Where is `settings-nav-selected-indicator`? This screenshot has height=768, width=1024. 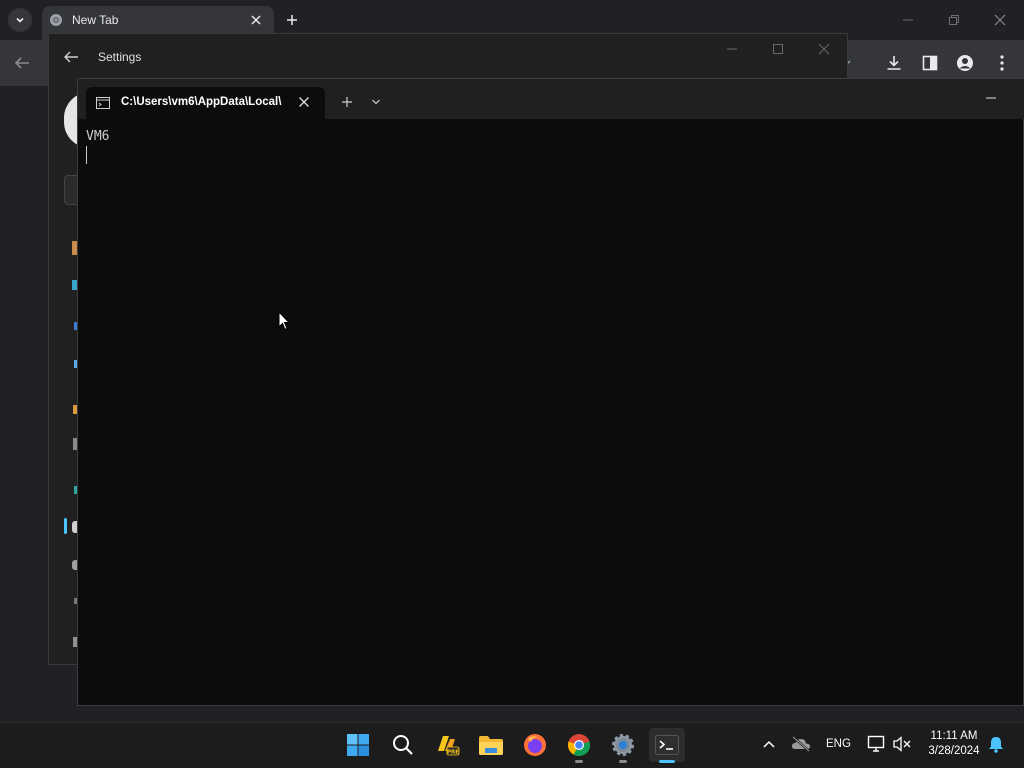
settings-nav-selected-indicator is located at coordinates (65, 526).